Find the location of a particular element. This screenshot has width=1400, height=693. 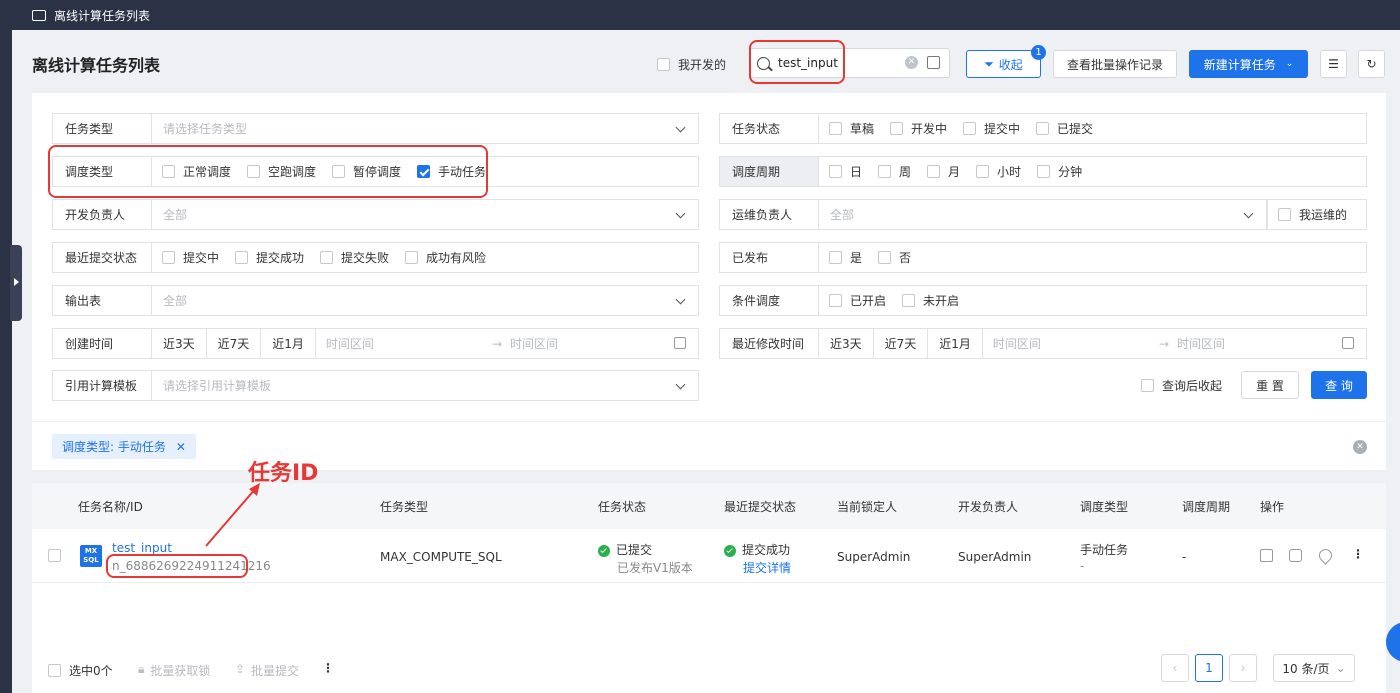

submit-detail-link: 提交详情 is located at coordinates (767, 567).